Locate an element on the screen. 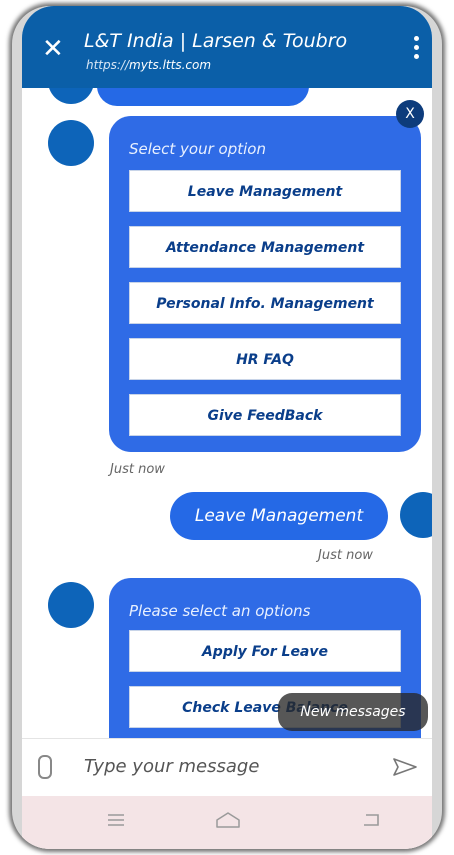 The width and height of the screenshot is (454, 855). message-composer: Type your message is located at coordinates (227, 767).